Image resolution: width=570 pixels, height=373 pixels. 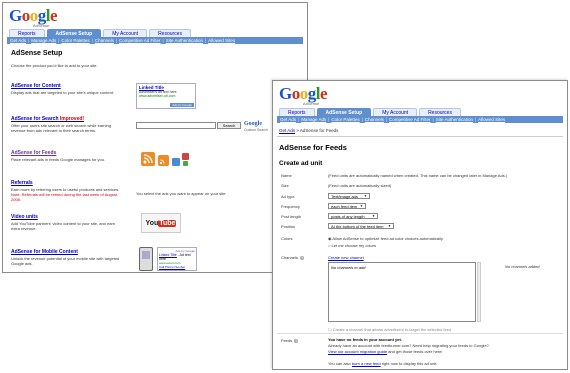 What do you see at coordinates (176, 125) in the screenshot?
I see `search-preview-input` at bounding box center [176, 125].